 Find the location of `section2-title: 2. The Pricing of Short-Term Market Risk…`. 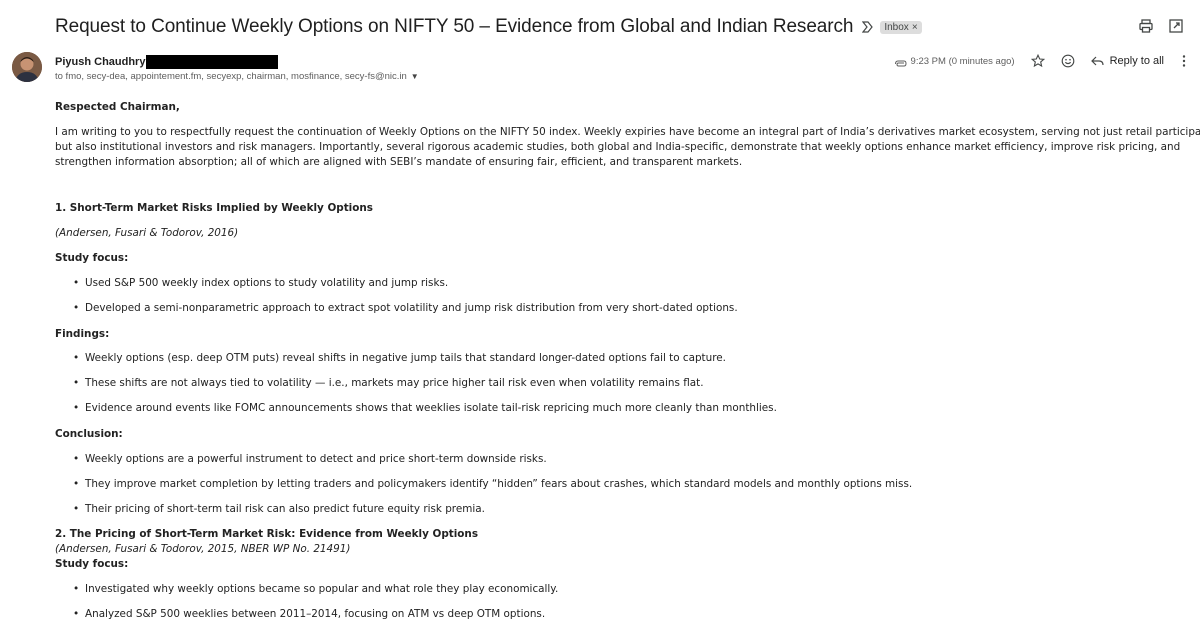

section2-title: 2. The Pricing of Short-Term Market Risk… is located at coordinates (267, 534).